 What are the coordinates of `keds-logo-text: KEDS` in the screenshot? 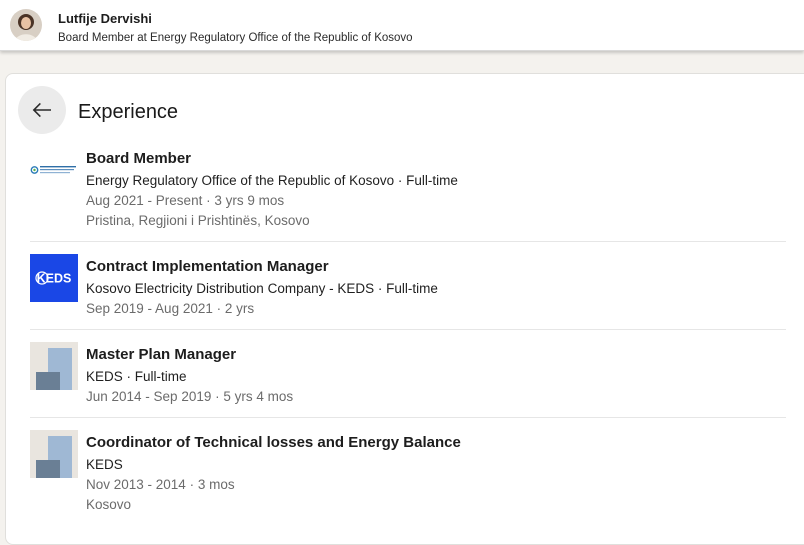 It's located at (54, 279).